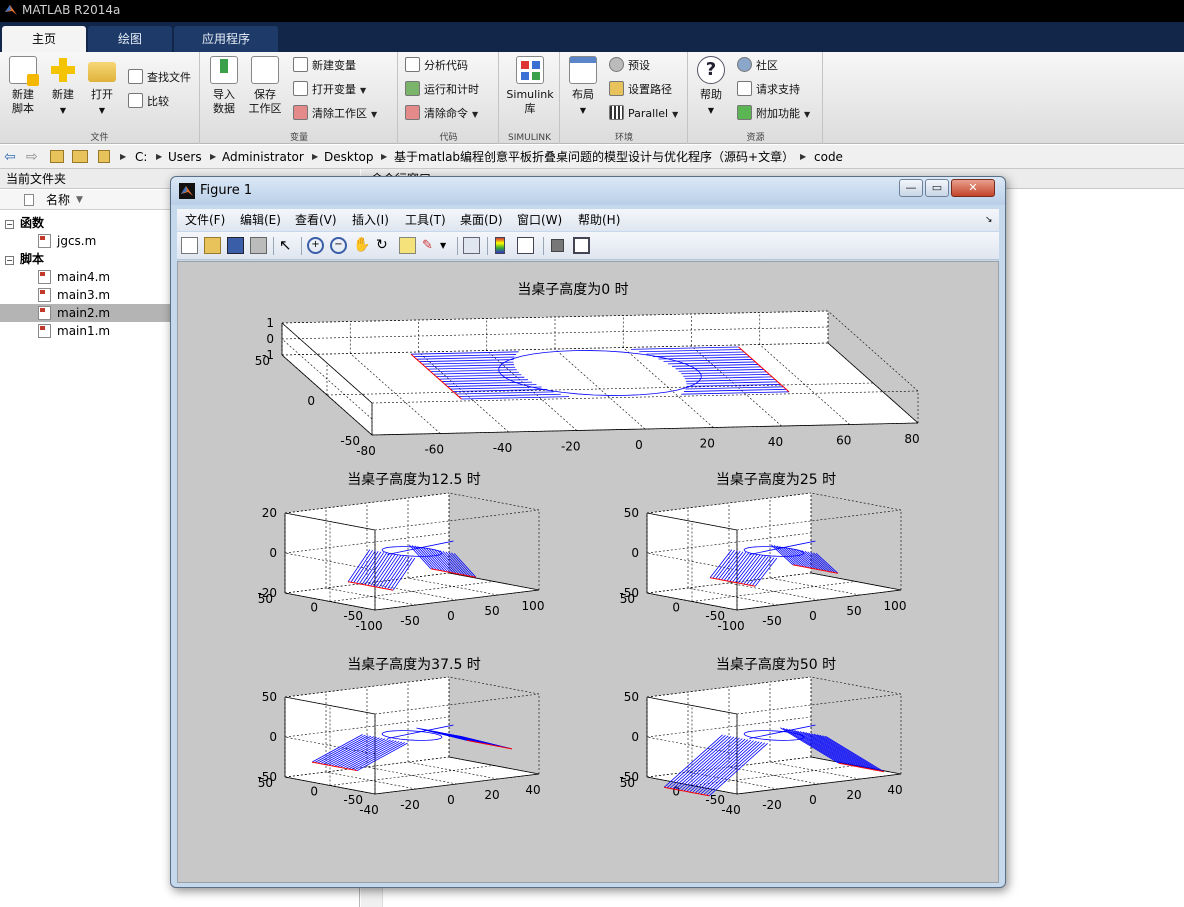 This screenshot has height=907, width=1184. I want to click on script-file-icon, so click(44, 277).